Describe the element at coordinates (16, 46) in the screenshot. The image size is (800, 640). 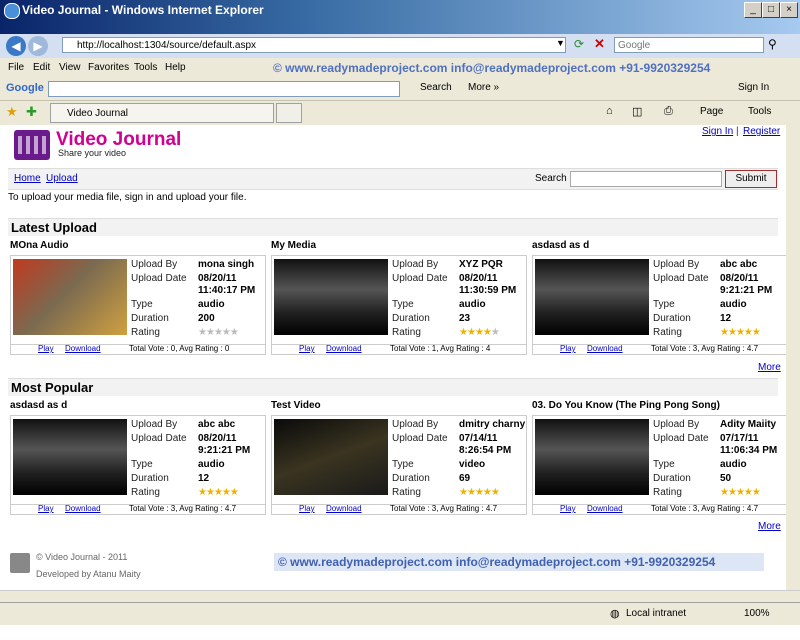
I see `back-icon: ◀` at that location.